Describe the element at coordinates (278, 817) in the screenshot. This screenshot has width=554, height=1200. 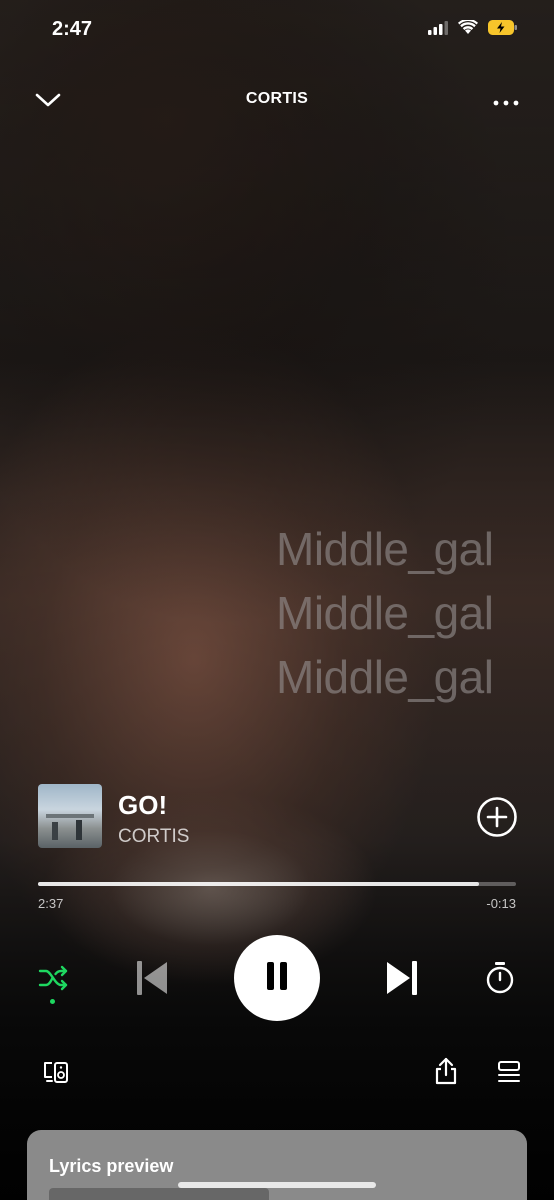
I see `track-info: GO! CORTIS` at that location.